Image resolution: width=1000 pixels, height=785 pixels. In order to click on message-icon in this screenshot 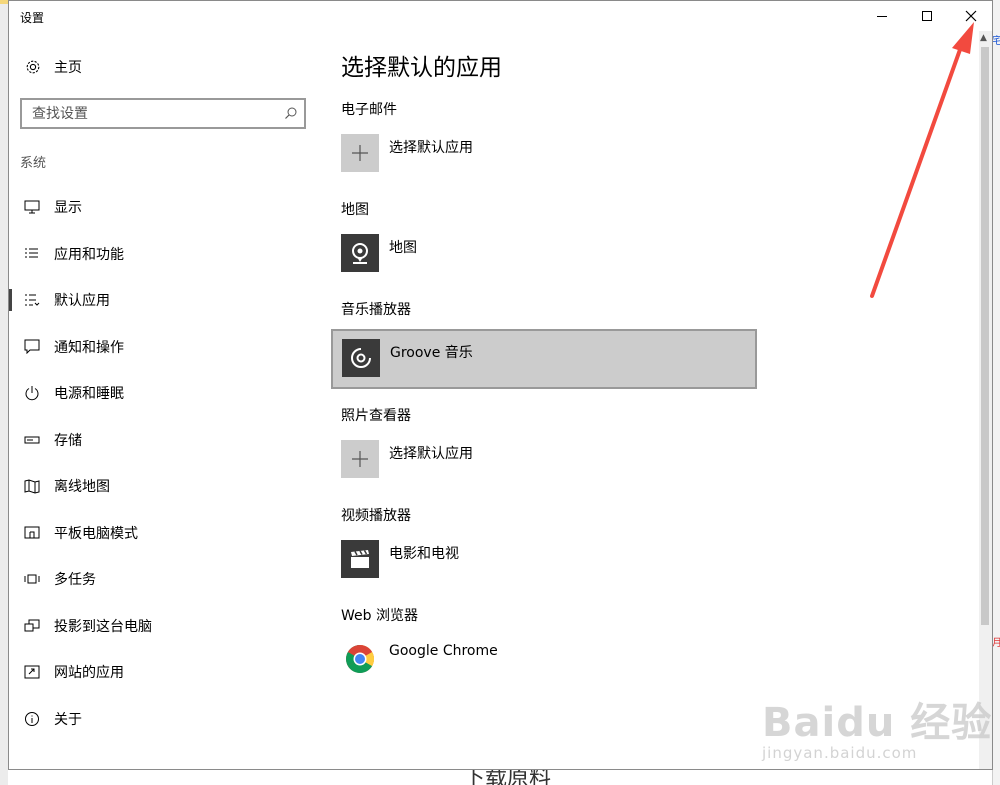, I will do `click(32, 347)`.